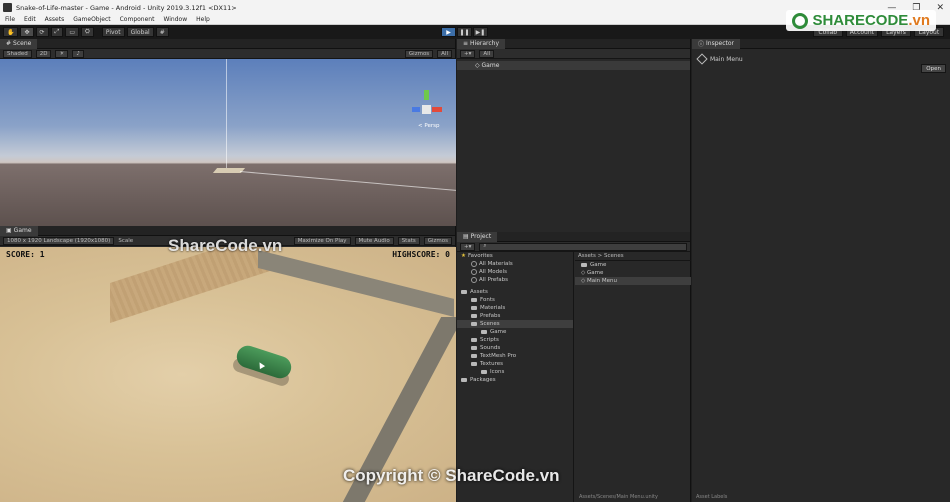 This screenshot has width=950, height=502. I want to click on tab-scene: # Scene, so click(19, 43).